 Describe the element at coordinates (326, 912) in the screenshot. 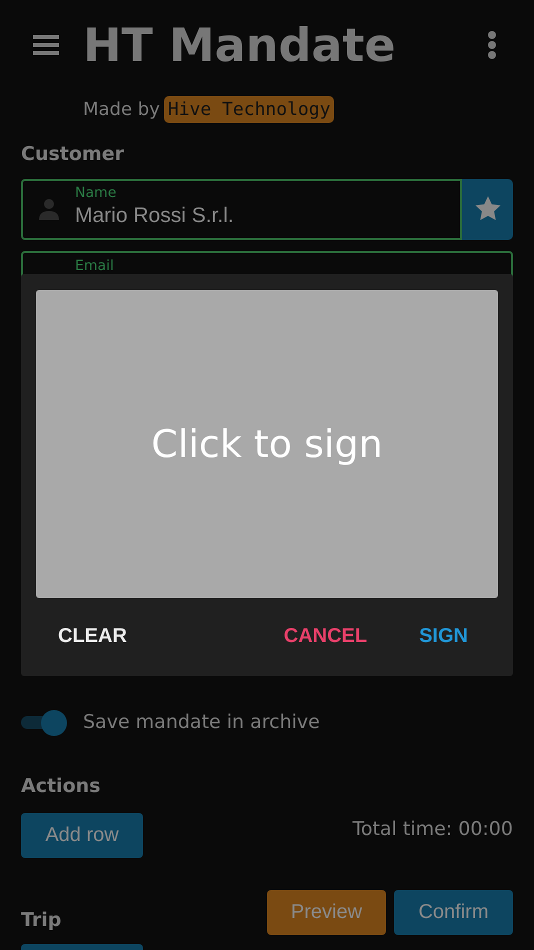

I see `preview-button: Preview` at that location.